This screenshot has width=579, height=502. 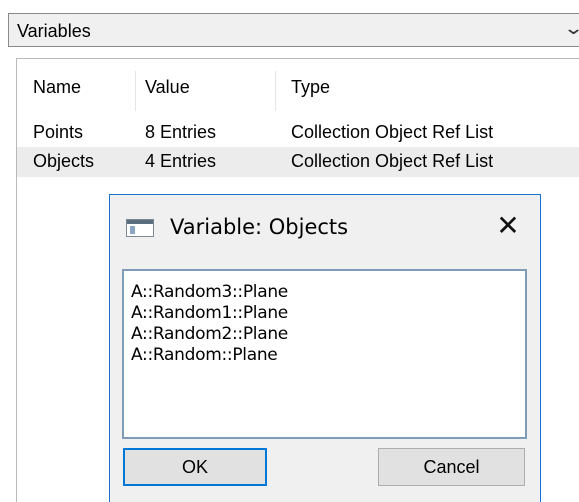 I want to click on list-item: A::Random2::Plane, so click(x=209, y=334).